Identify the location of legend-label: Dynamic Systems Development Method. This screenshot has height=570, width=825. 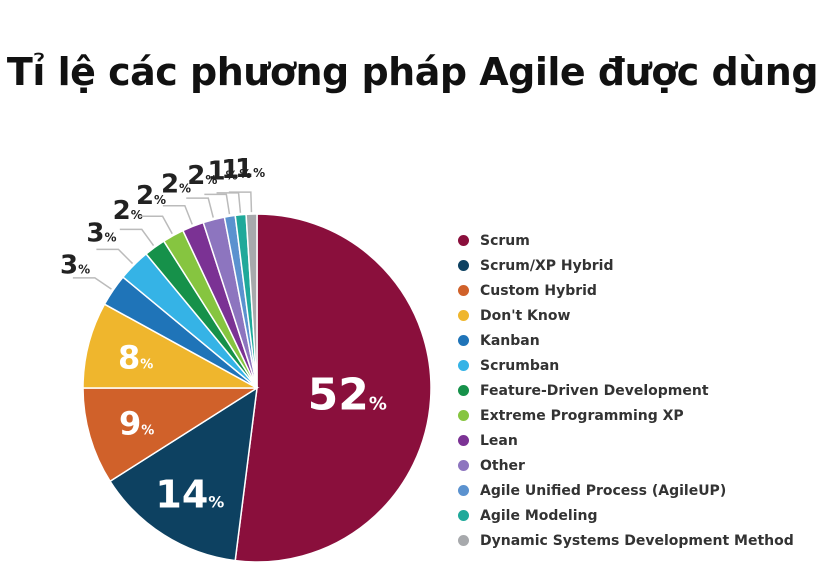
(637, 540).